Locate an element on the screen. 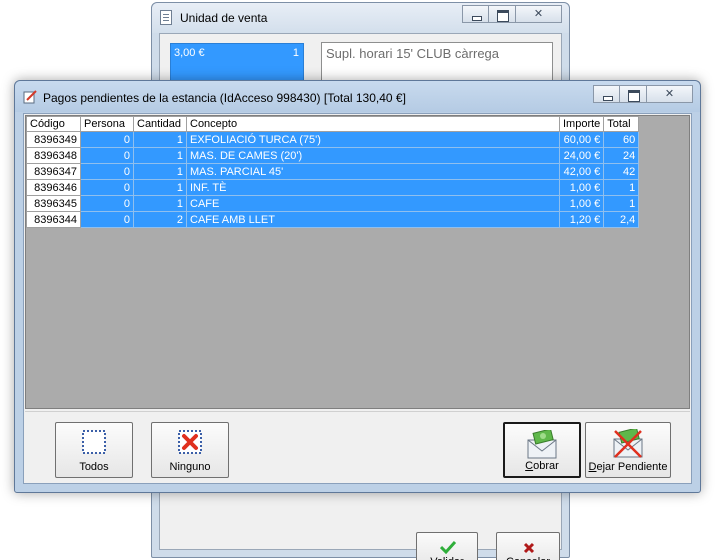 This screenshot has height=560, width=721. dejar-pendiente-button: Dejar Pendiente is located at coordinates (628, 450).